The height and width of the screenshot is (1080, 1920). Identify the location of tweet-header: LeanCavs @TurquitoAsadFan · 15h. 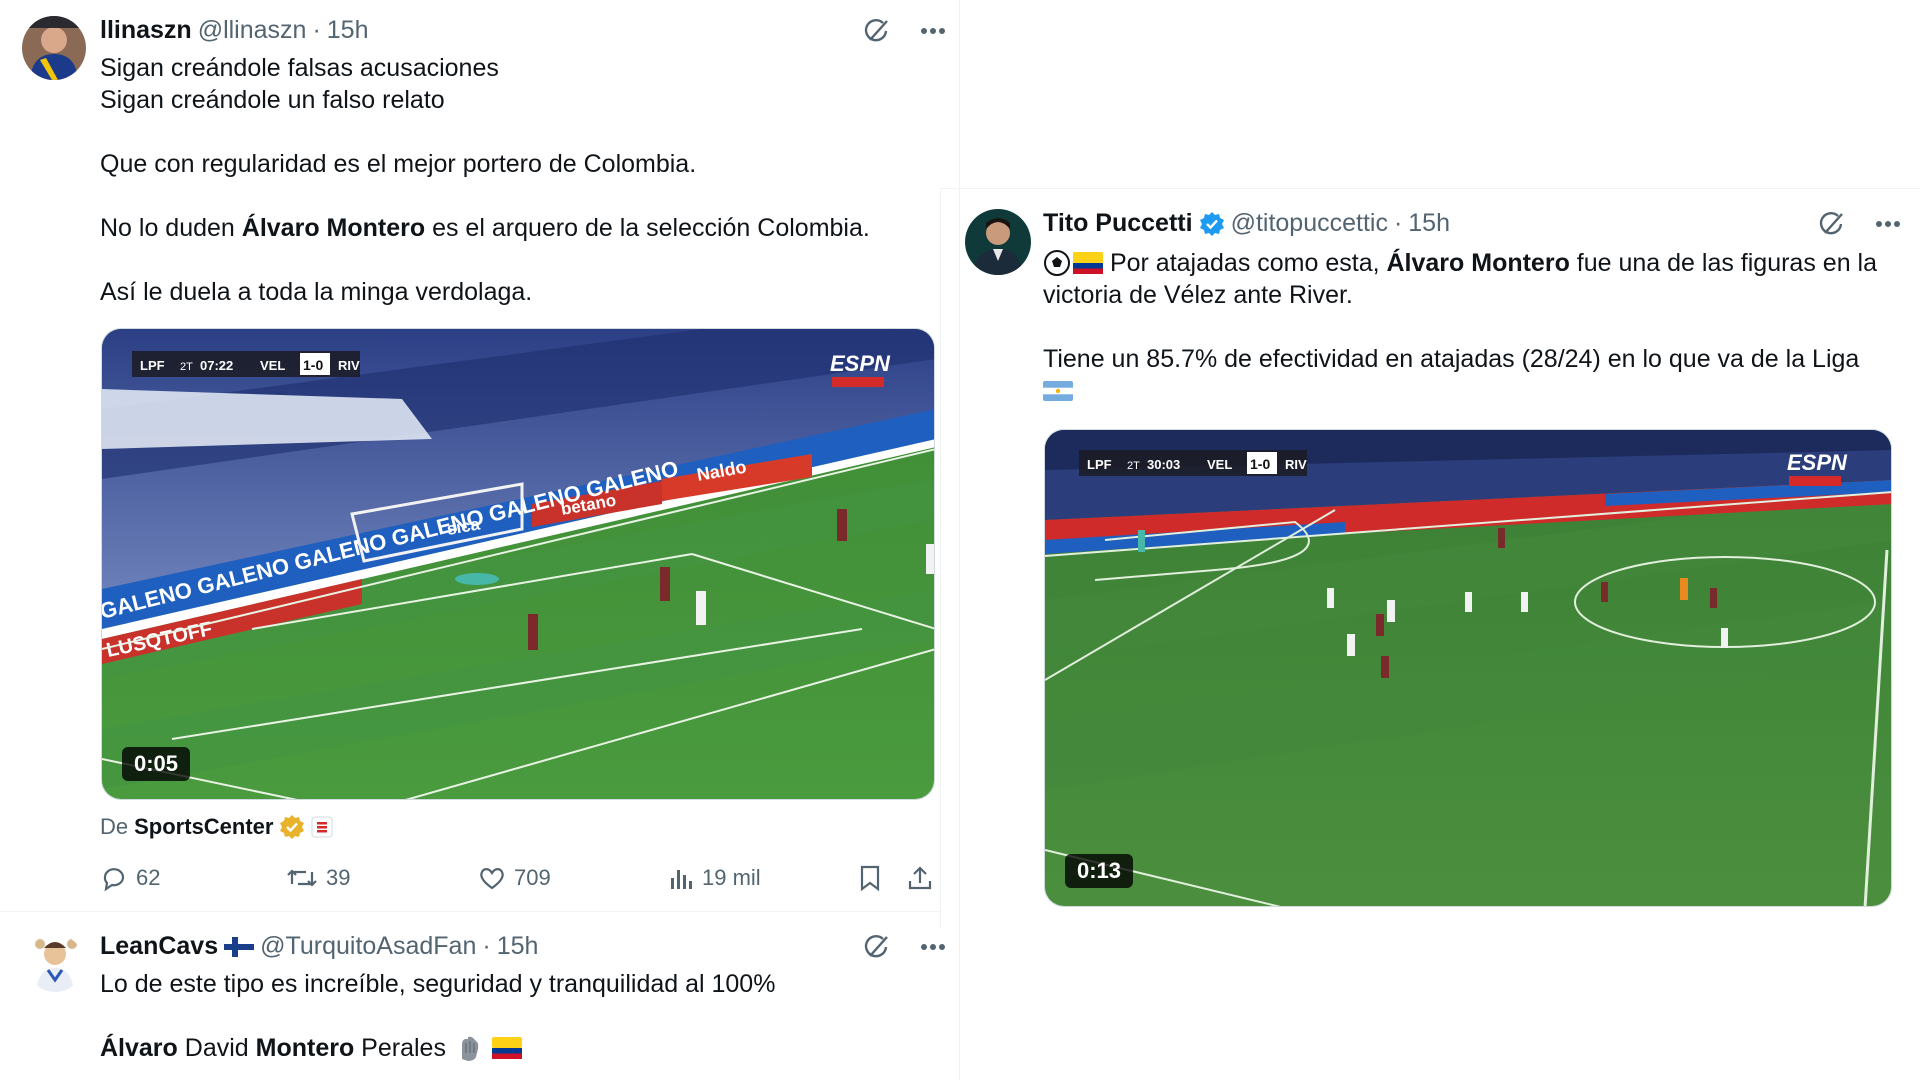
(319, 946).